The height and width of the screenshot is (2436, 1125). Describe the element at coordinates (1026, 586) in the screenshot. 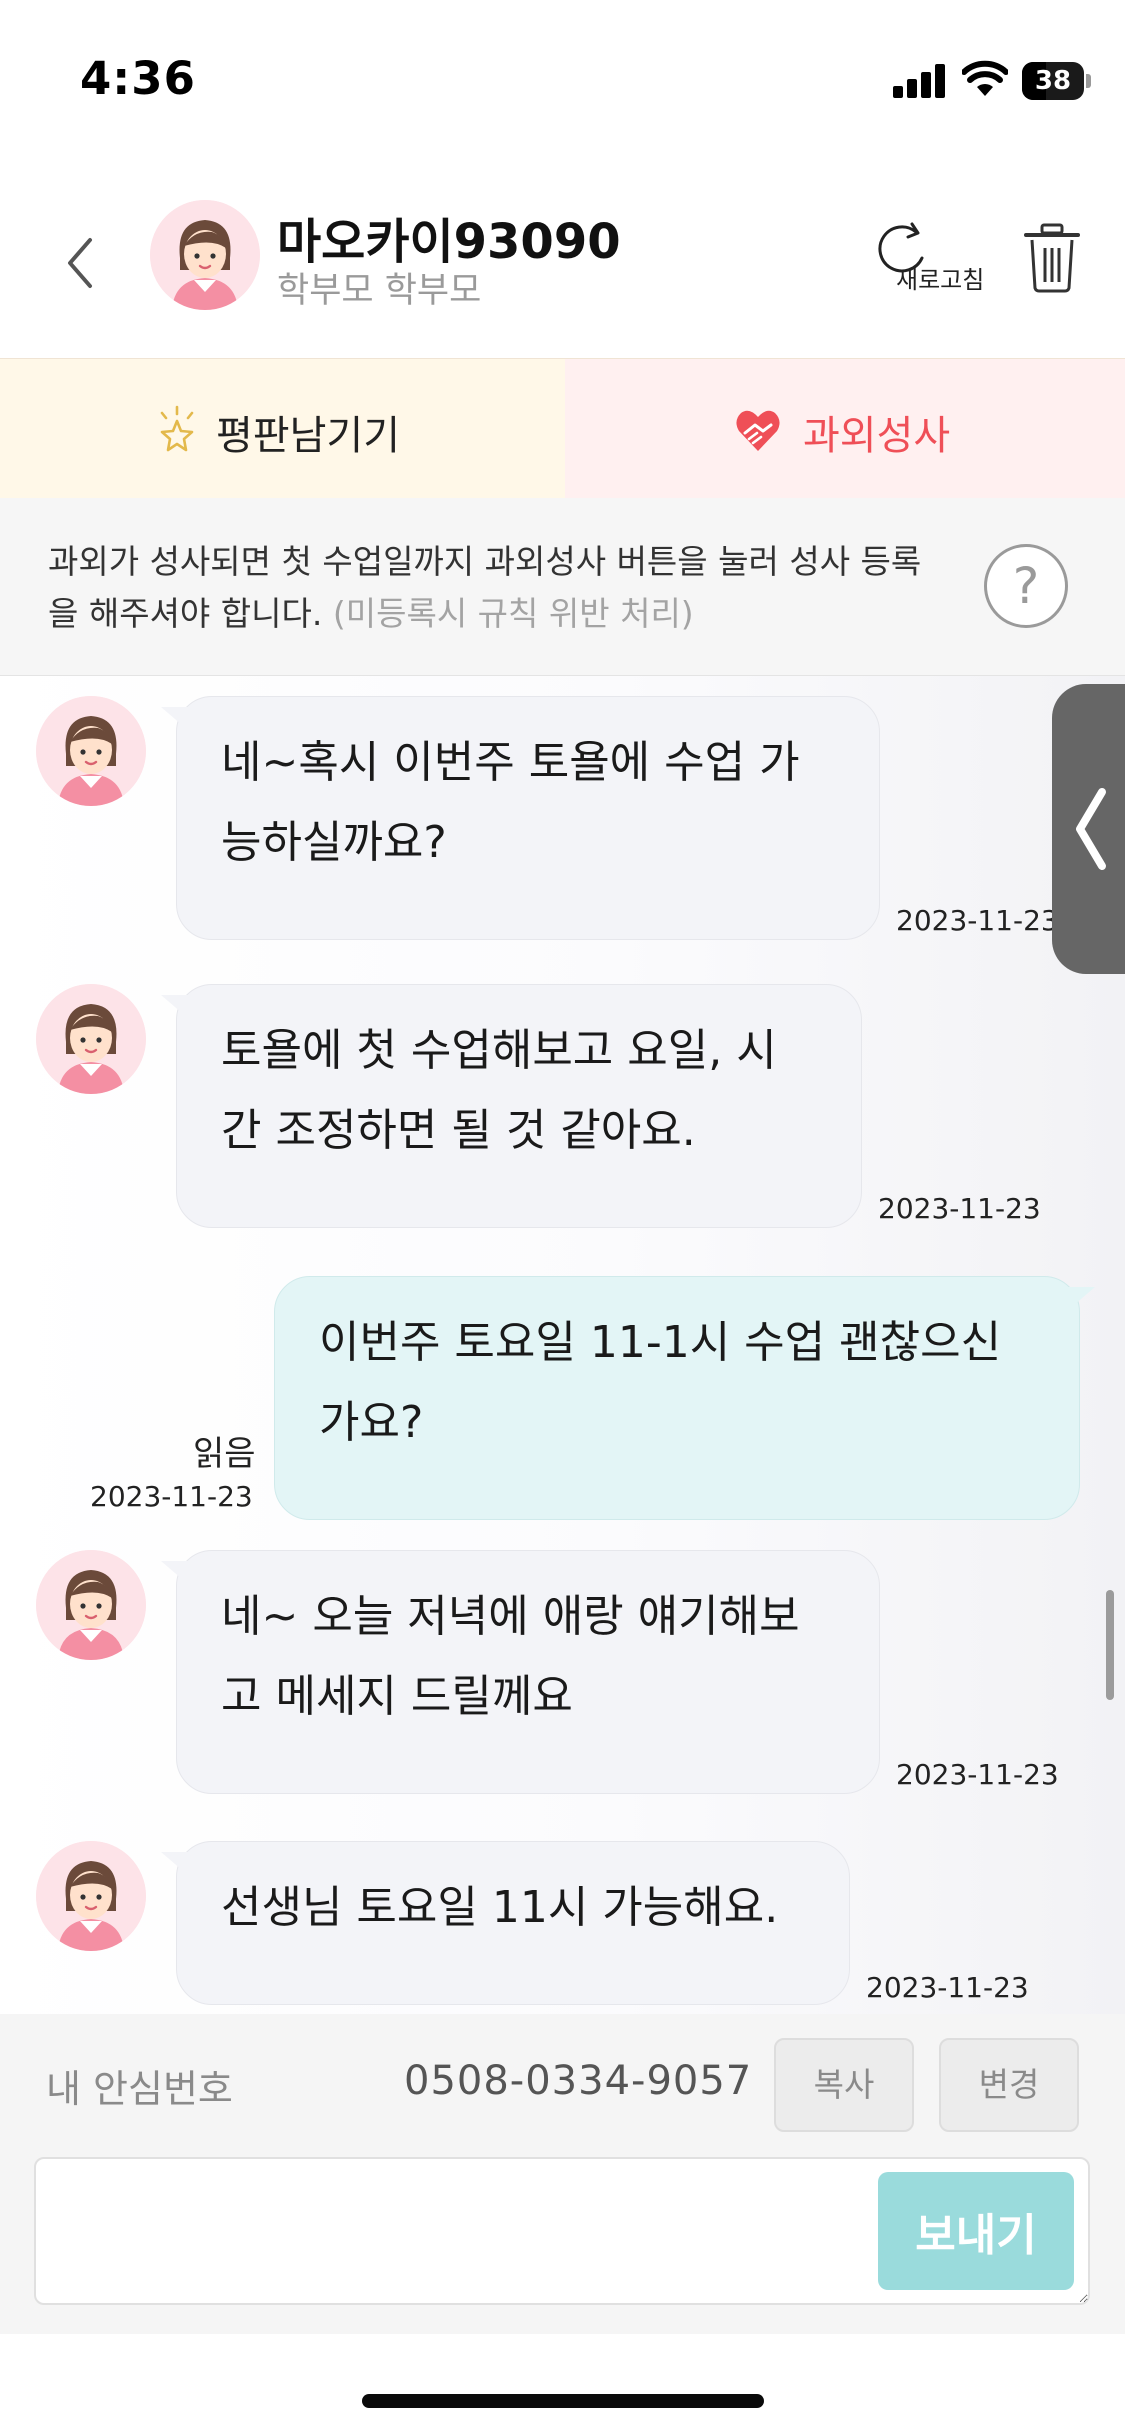

I see `help-button: ?` at that location.